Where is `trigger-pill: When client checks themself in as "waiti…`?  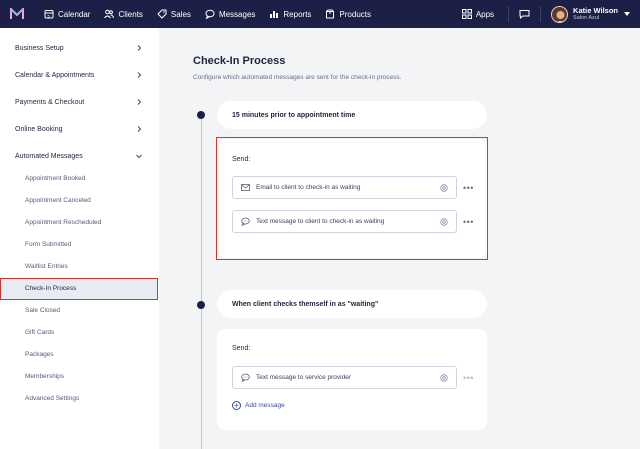 trigger-pill: When client checks themself in as "waiti… is located at coordinates (352, 304).